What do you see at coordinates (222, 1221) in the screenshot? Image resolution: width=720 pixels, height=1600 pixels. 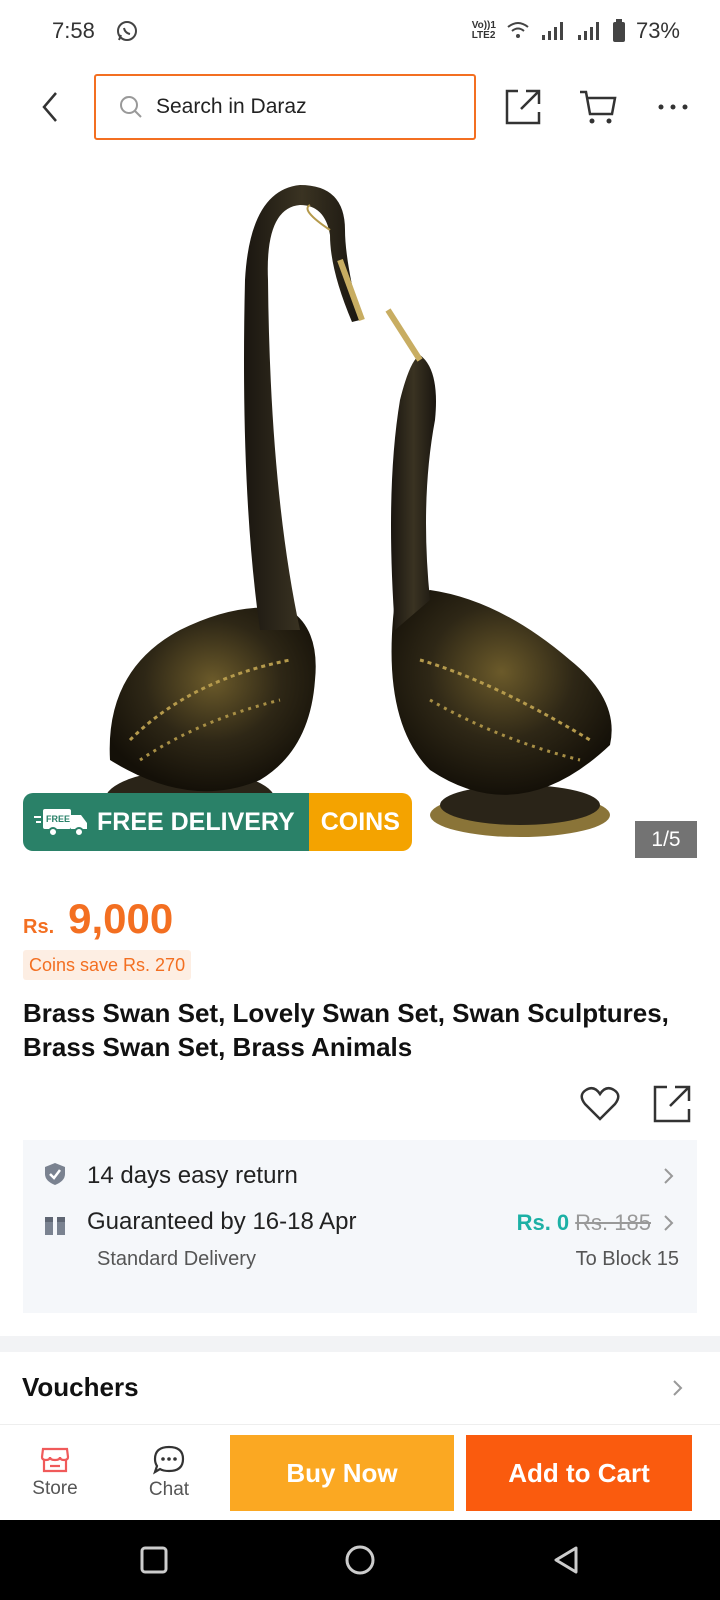 I see `delivery-guarantee-text: Guaranteed by 16-18 Apr` at bounding box center [222, 1221].